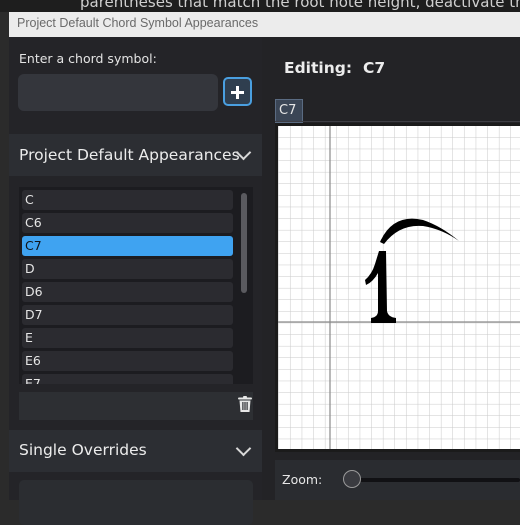  I want to click on tab-c7: C7, so click(289, 111).